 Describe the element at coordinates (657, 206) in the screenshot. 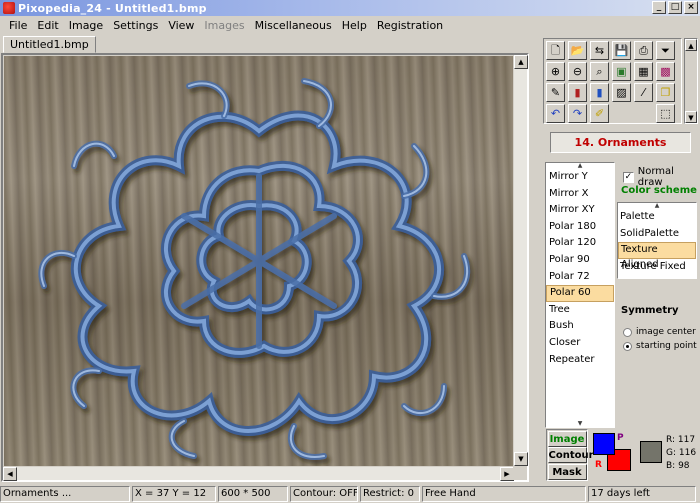

I see `scheme-scroll-up-icon: ▲` at that location.